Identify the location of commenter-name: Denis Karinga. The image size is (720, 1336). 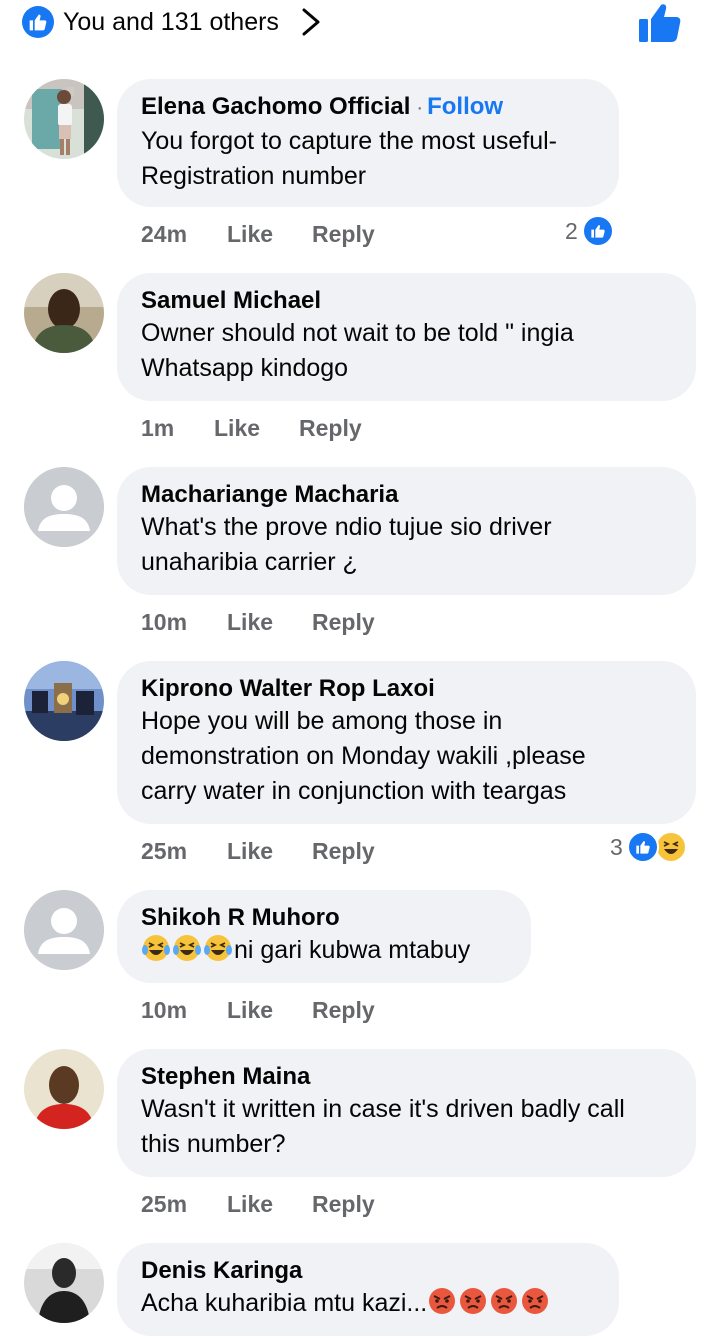
(368, 1270).